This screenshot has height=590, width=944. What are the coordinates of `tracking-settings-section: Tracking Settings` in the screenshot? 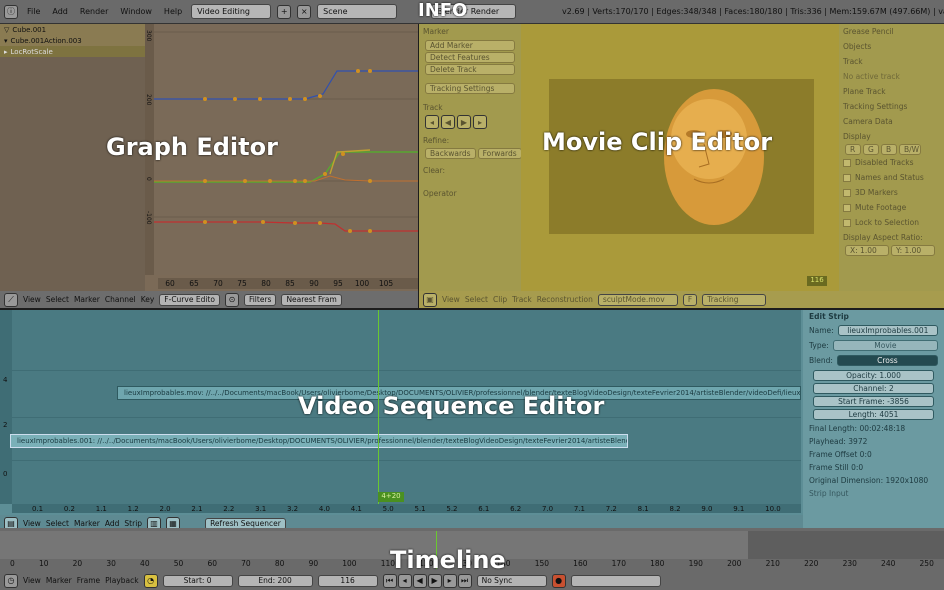 It's located at (470, 88).